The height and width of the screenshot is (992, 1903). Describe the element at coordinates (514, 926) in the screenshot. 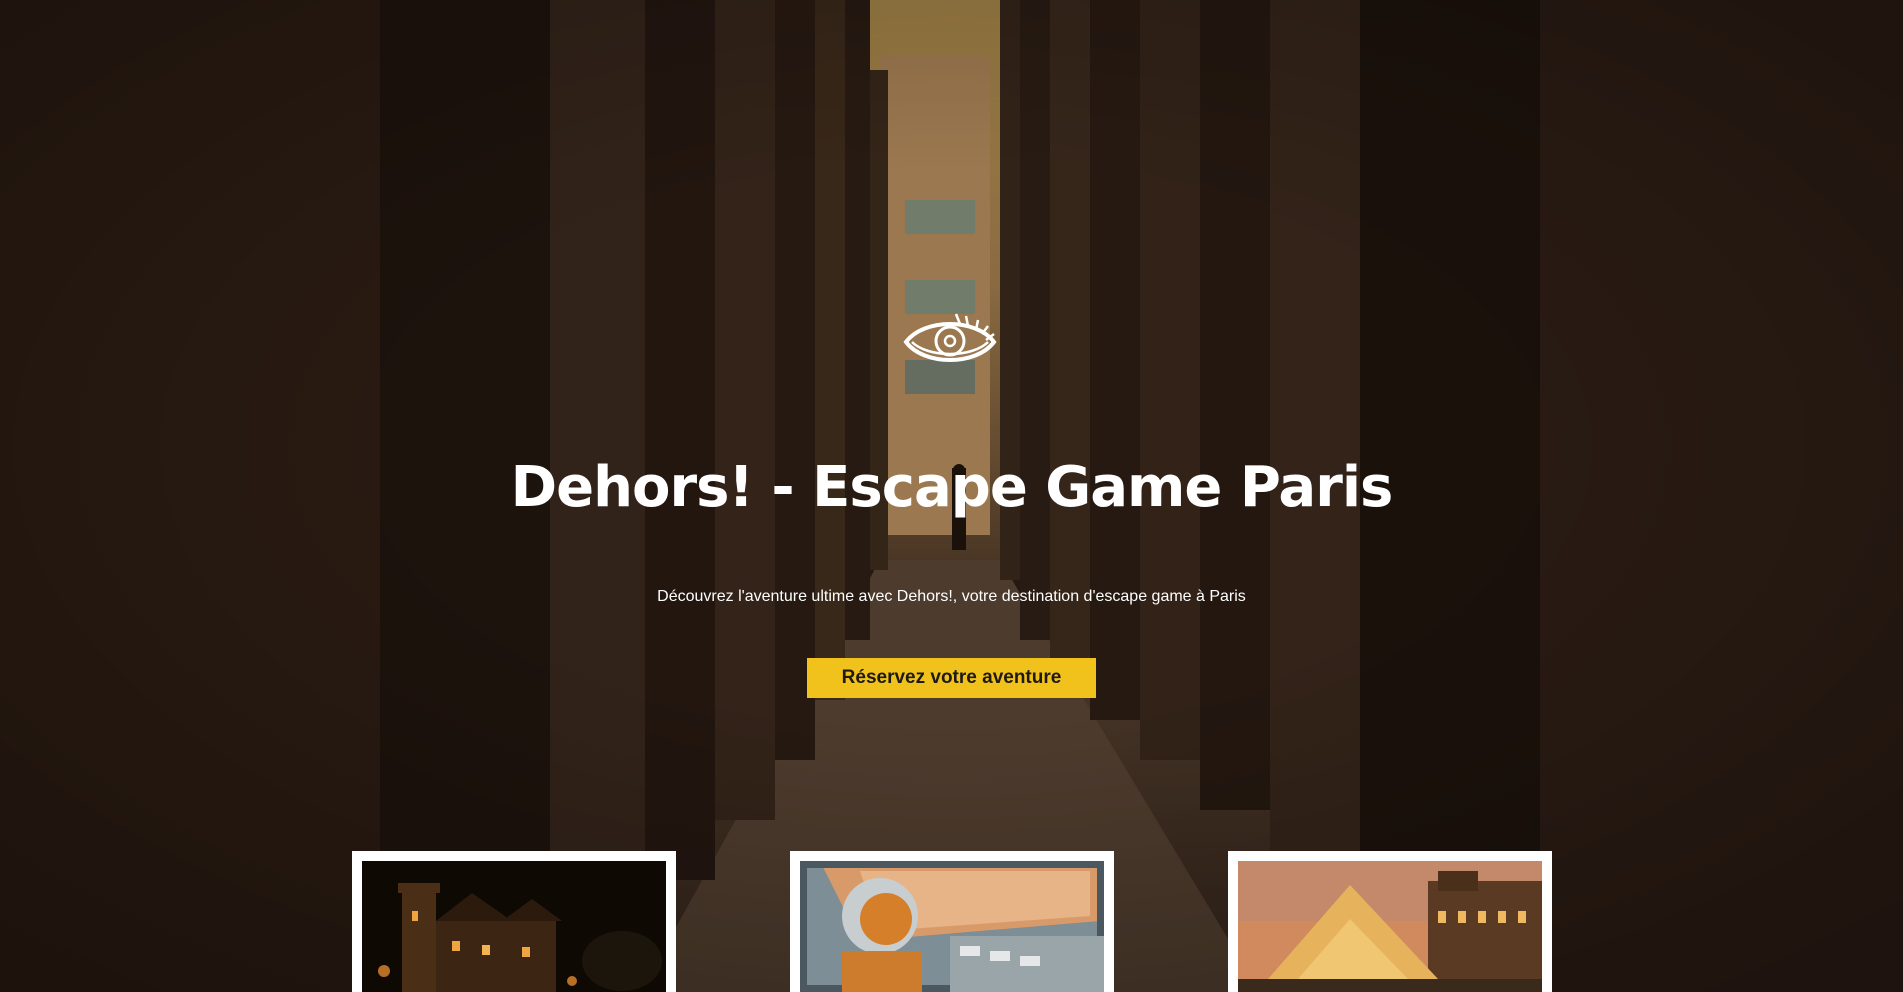

I see `castle-night-image` at that location.